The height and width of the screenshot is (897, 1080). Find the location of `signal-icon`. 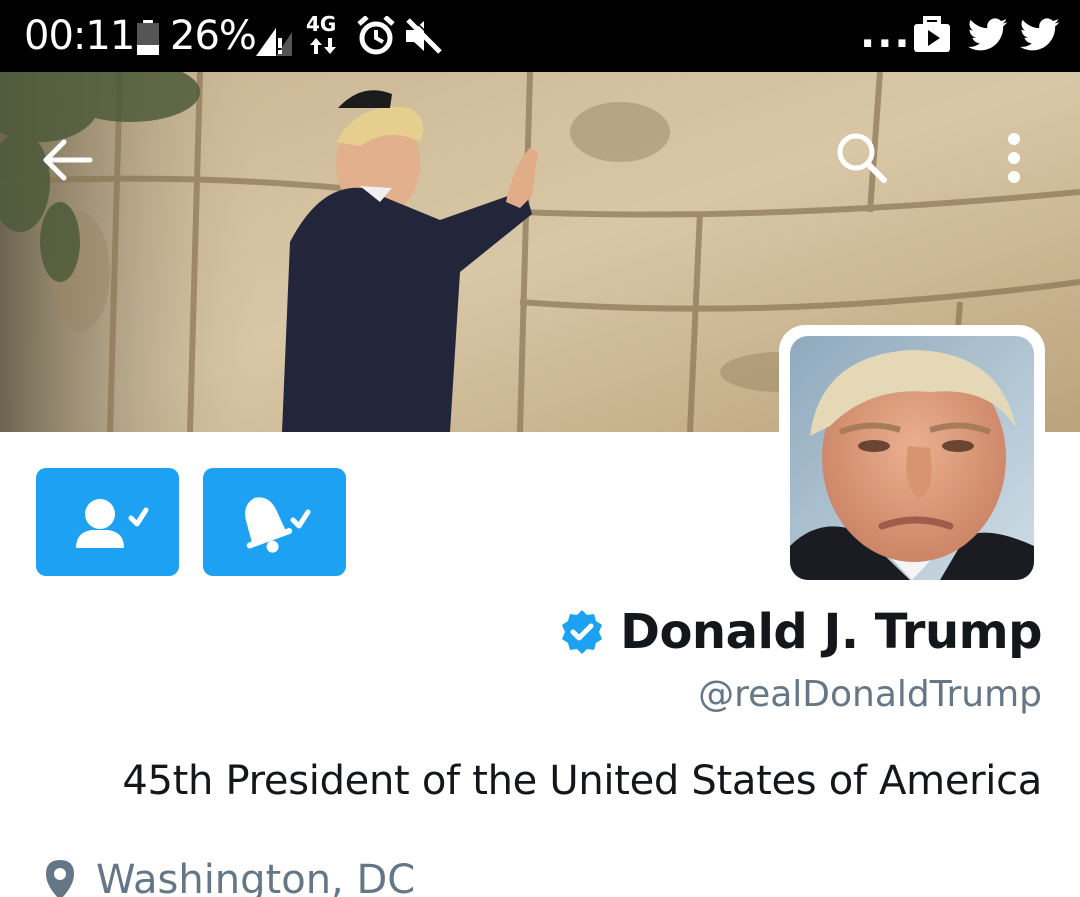

signal-icon is located at coordinates (274, 42).